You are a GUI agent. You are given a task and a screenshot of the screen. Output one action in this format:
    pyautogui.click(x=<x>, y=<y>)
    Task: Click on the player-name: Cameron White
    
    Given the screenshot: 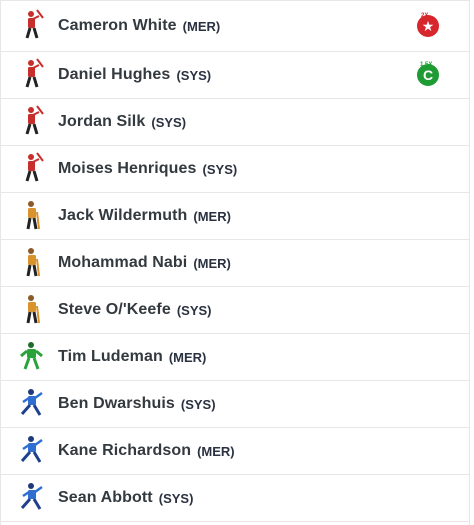 What is the action you would take?
    pyautogui.click(x=117, y=25)
    